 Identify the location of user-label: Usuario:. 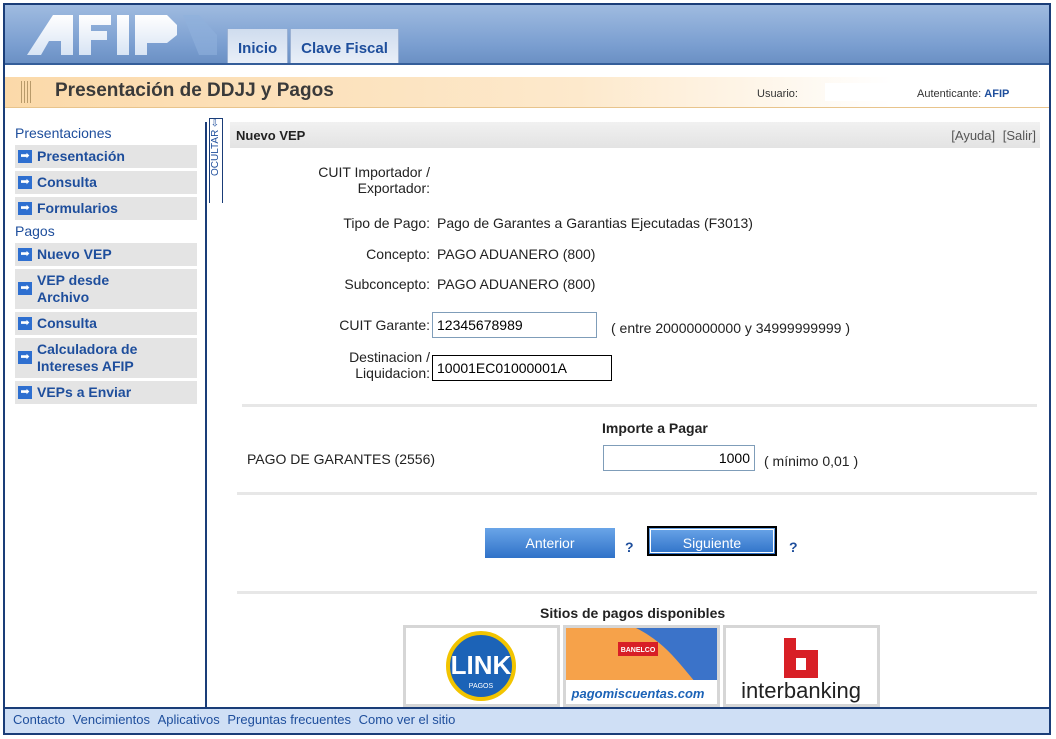
(777, 94).